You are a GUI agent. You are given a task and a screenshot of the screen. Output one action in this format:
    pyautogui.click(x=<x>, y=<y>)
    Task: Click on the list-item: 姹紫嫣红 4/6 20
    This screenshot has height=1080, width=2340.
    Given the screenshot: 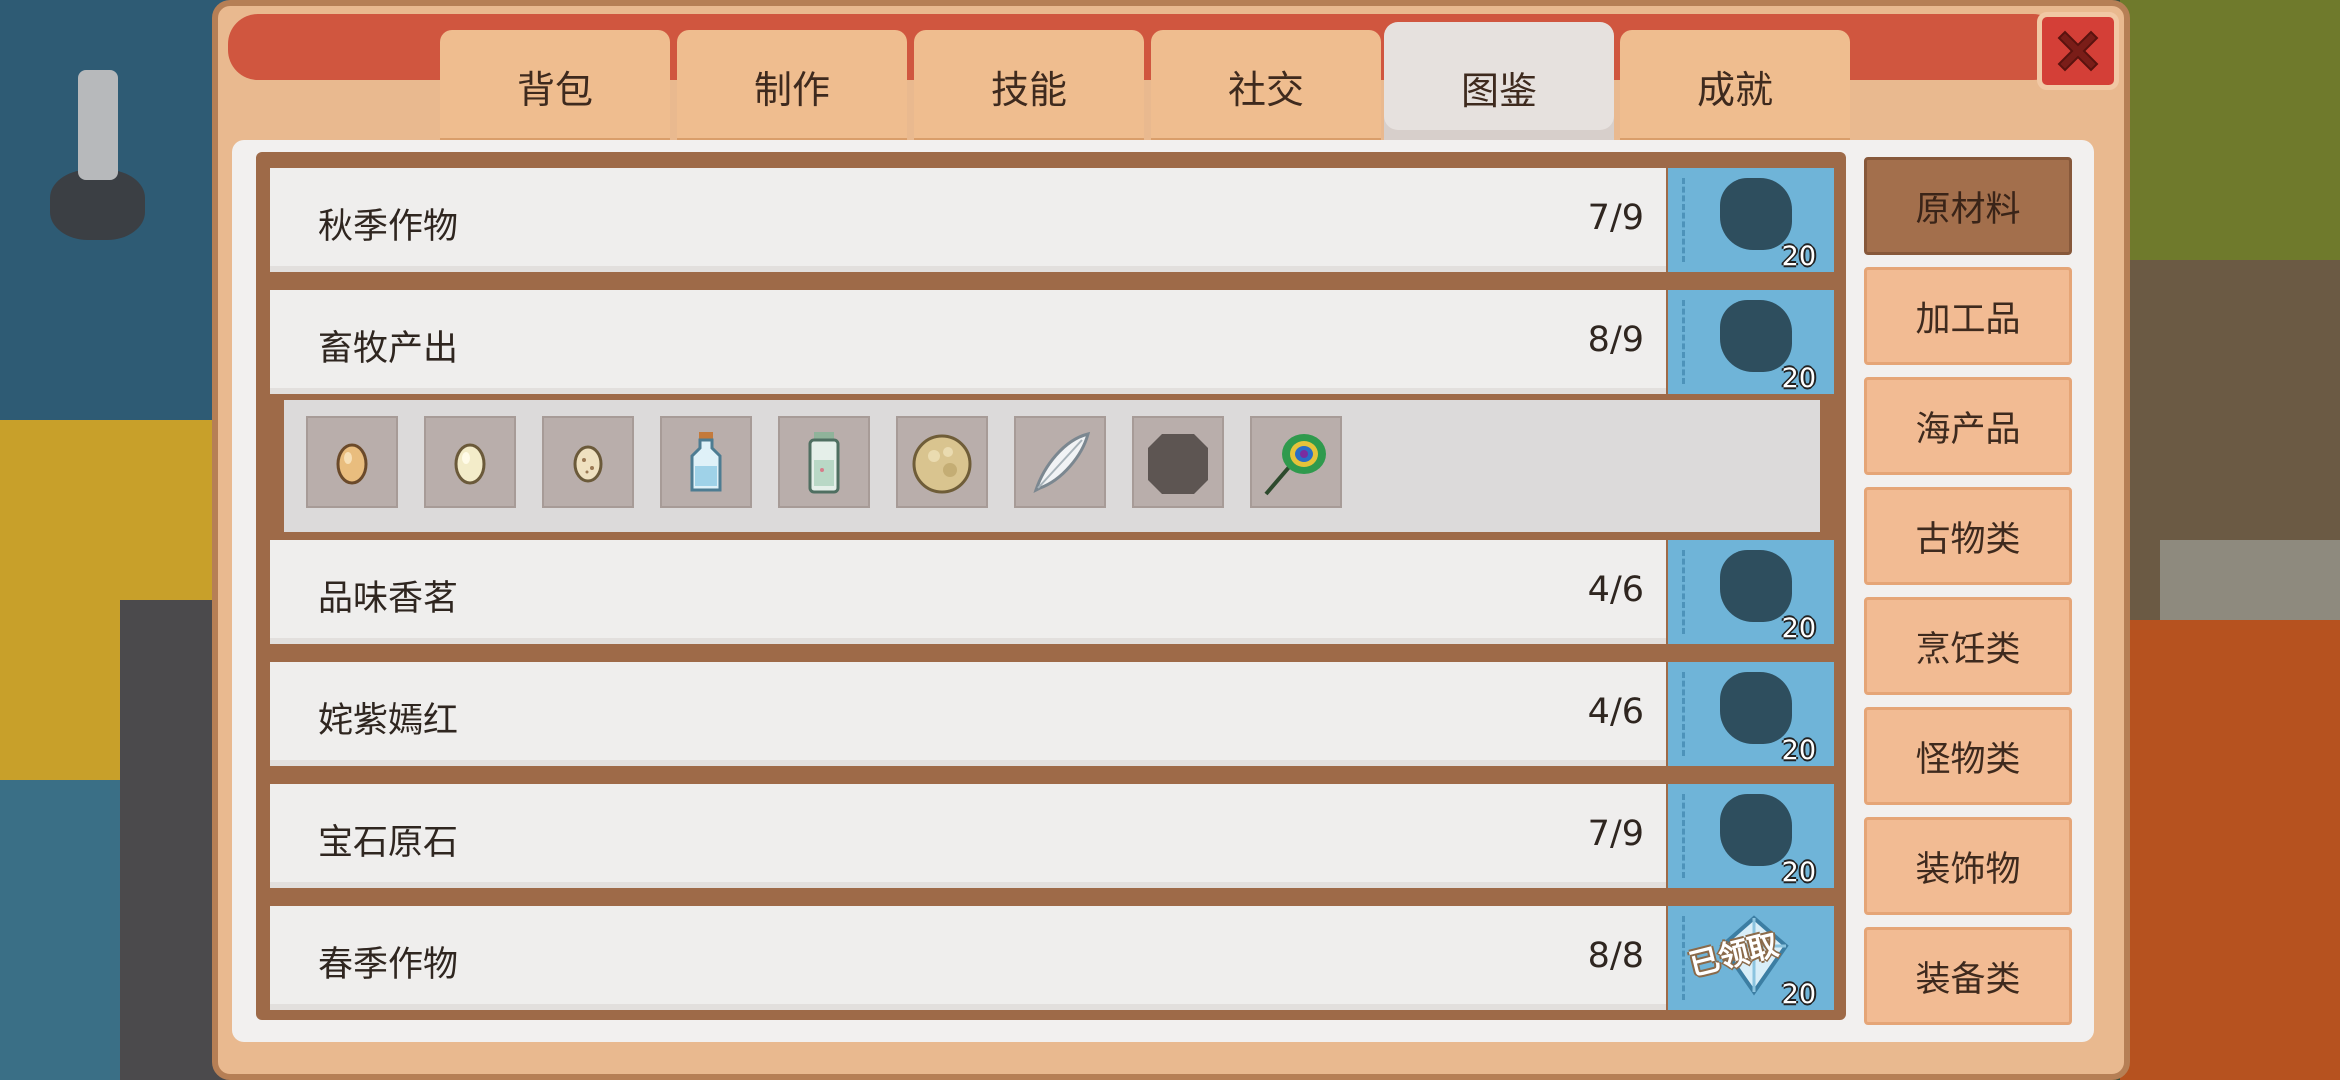 What is the action you would take?
    pyautogui.click(x=1052, y=716)
    